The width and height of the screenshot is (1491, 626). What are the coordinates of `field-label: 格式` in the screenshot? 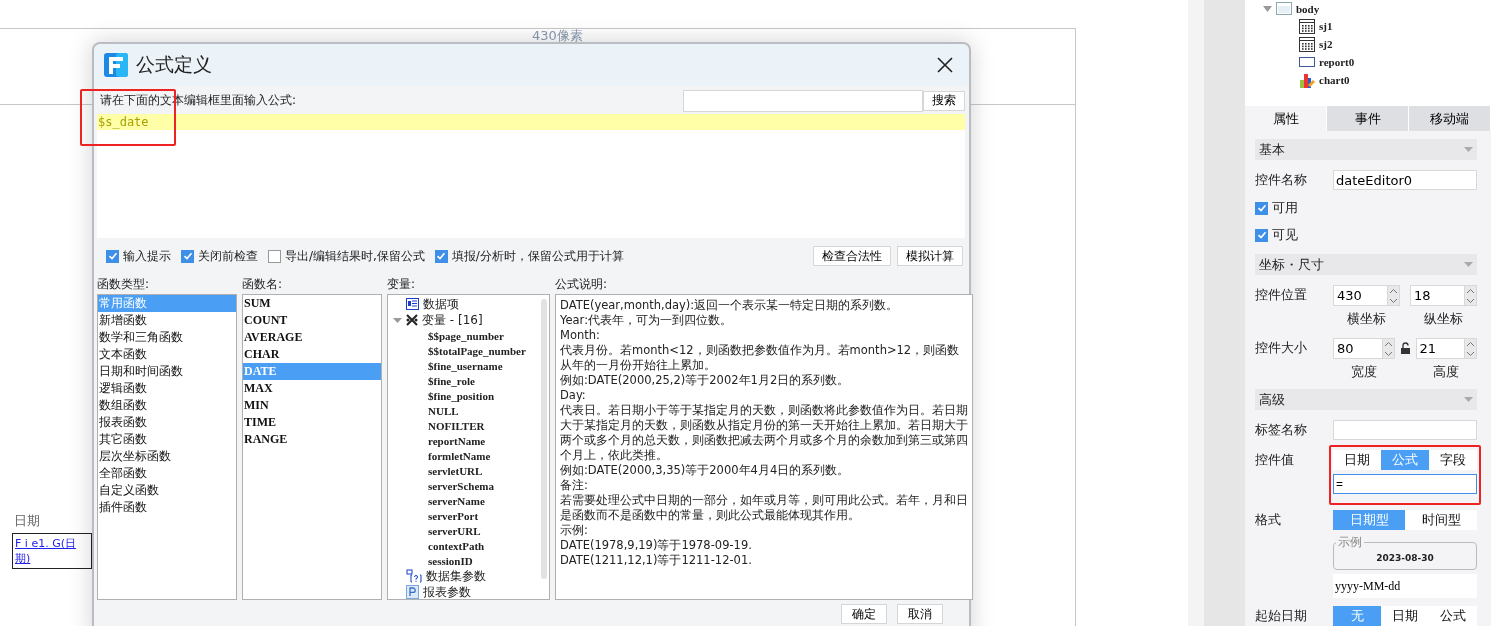 It's located at (1268, 520).